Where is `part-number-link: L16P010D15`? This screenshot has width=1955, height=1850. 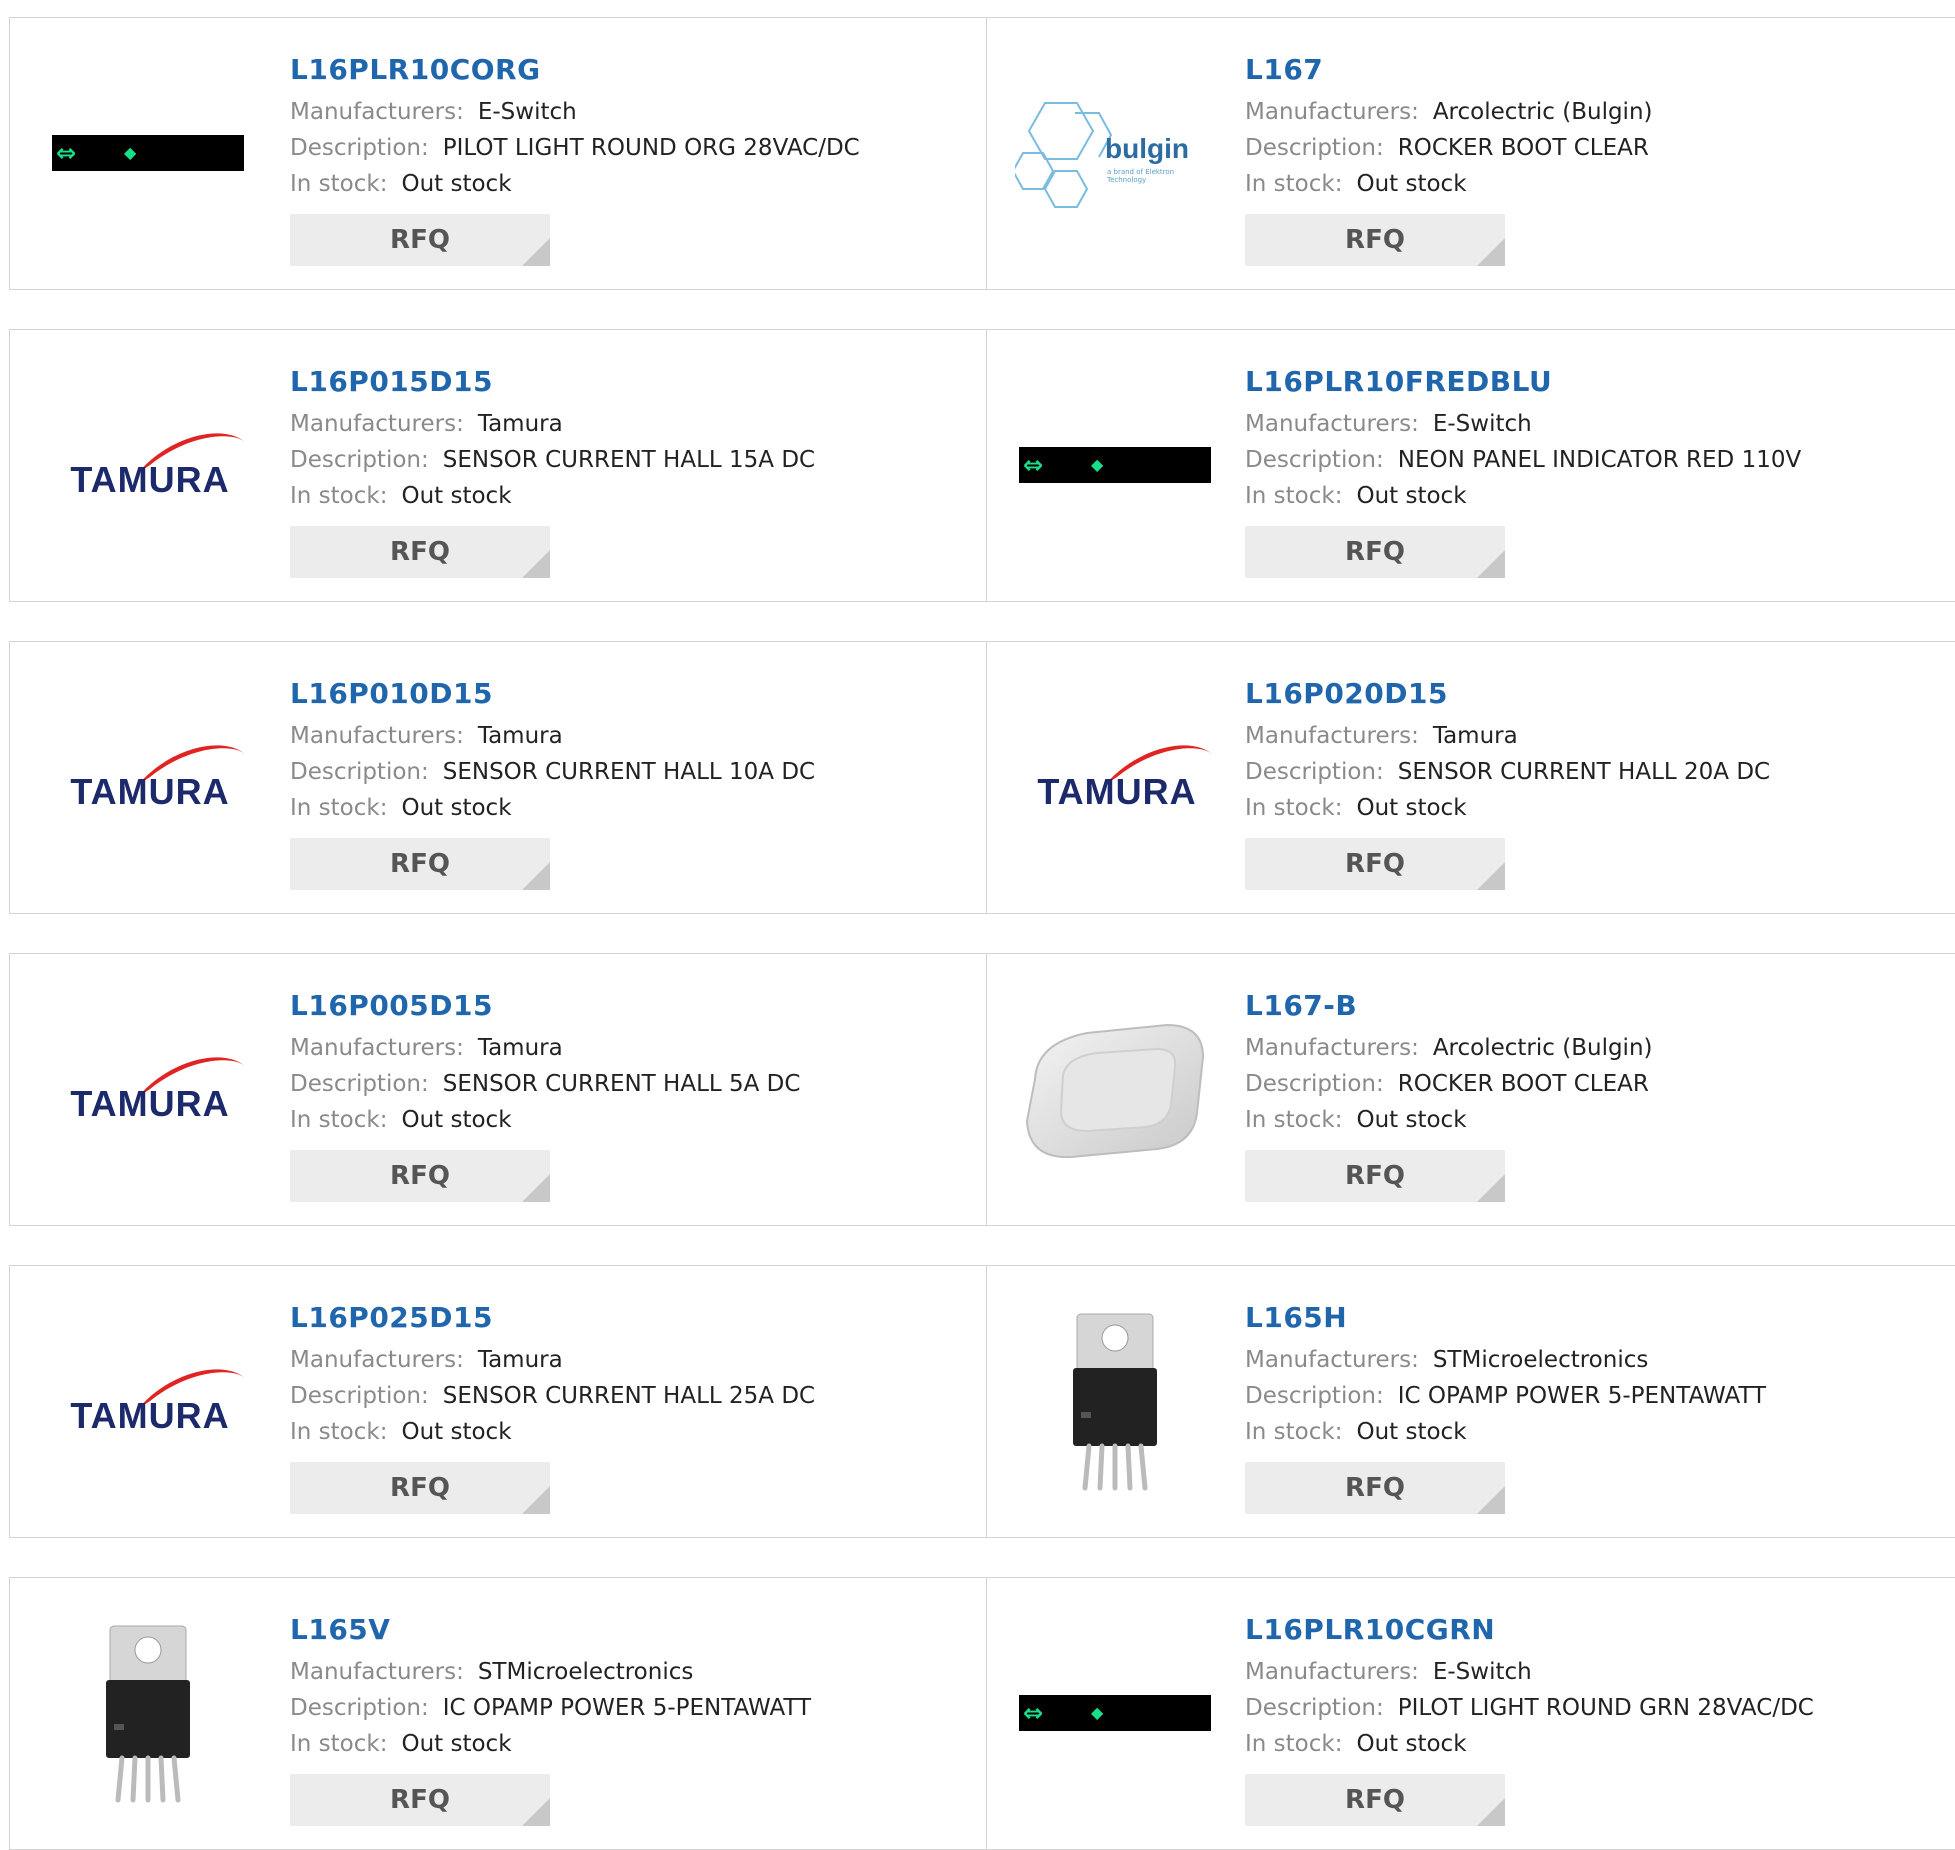
part-number-link: L16P010D15 is located at coordinates (391, 694).